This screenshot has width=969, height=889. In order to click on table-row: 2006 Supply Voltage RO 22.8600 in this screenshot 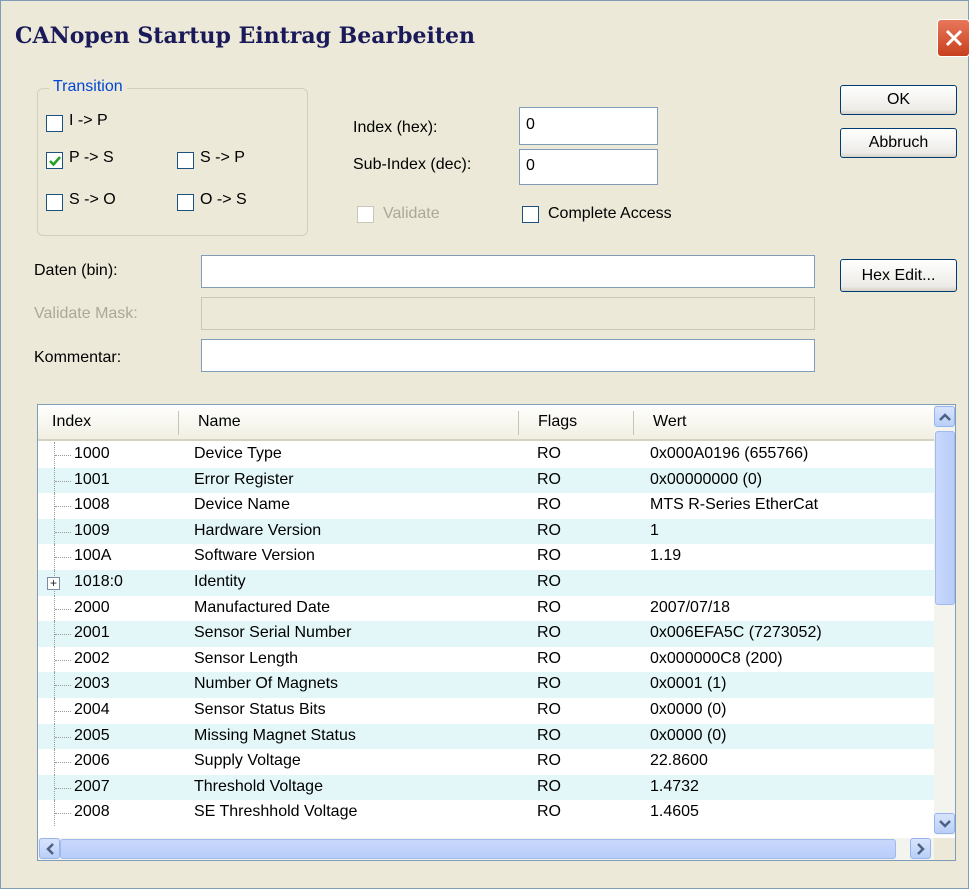, I will do `click(486, 762)`.